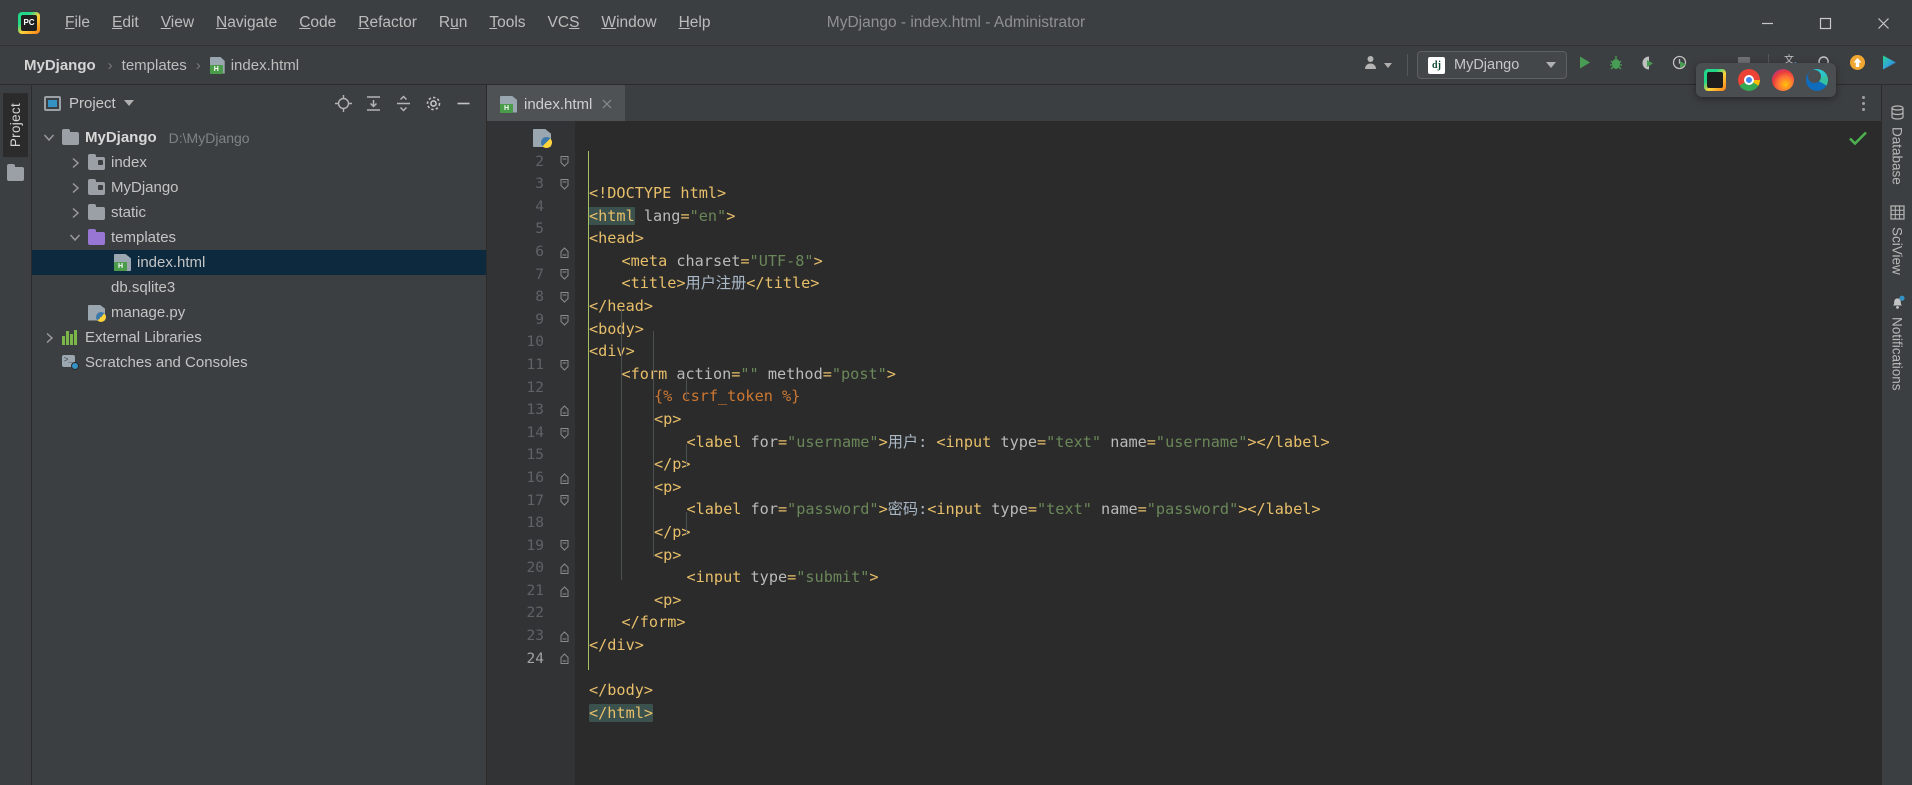 This screenshot has width=1912, height=785. I want to click on menu-item-file: File, so click(77, 23).